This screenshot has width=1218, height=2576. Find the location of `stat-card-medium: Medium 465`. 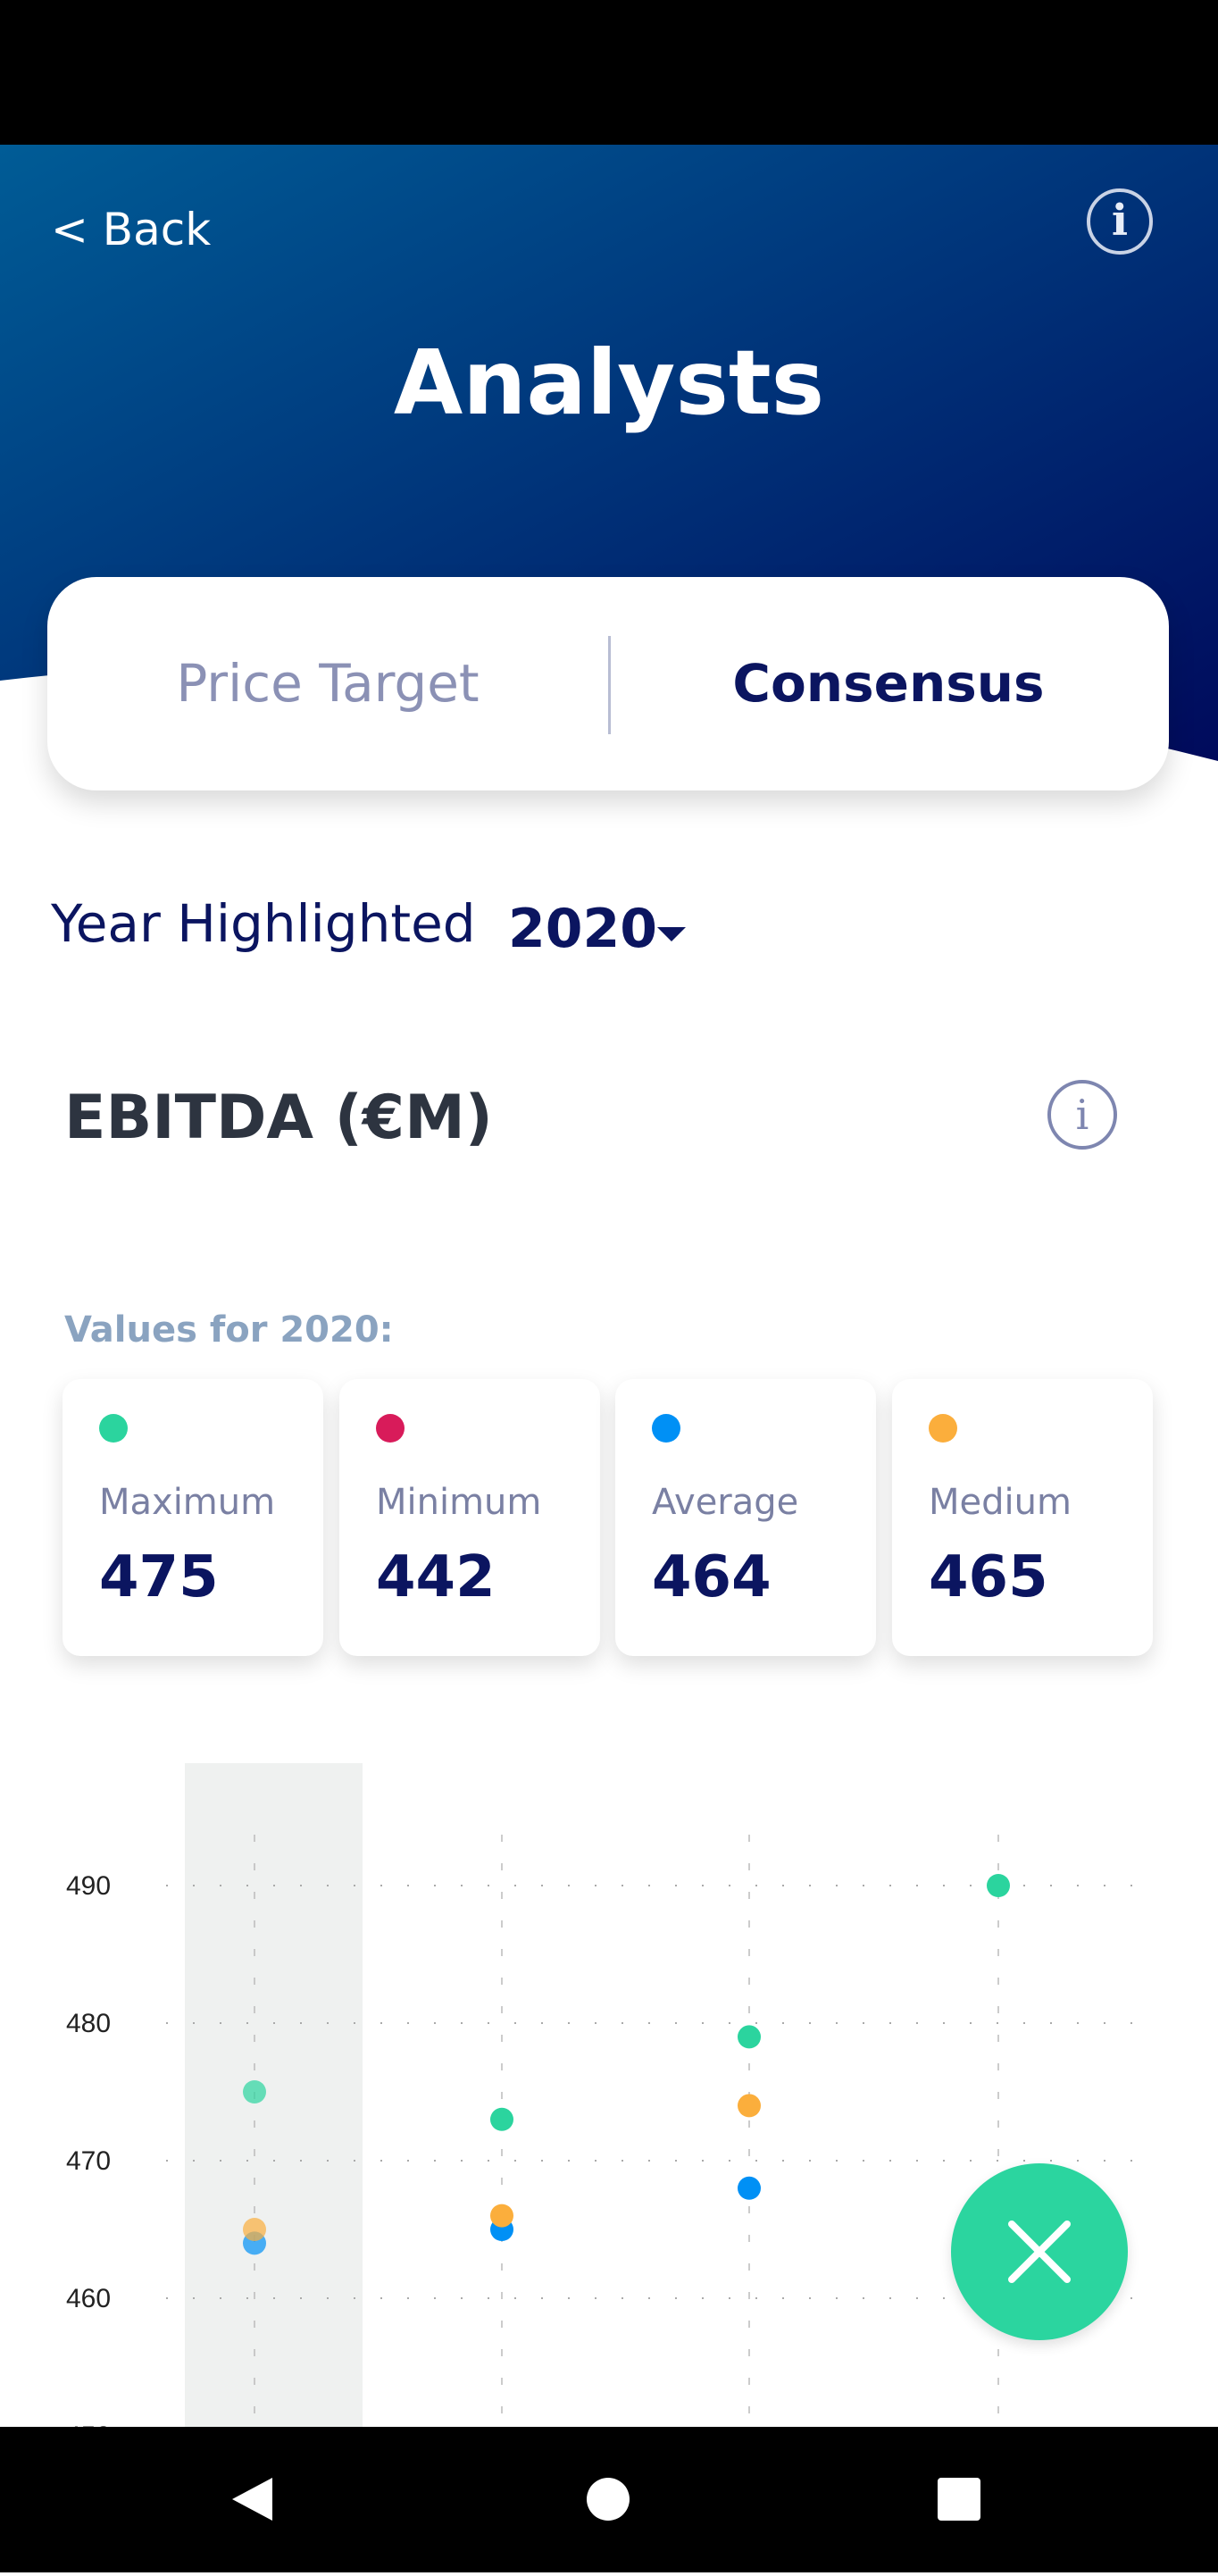

stat-card-medium: Medium 465 is located at coordinates (1022, 1518).